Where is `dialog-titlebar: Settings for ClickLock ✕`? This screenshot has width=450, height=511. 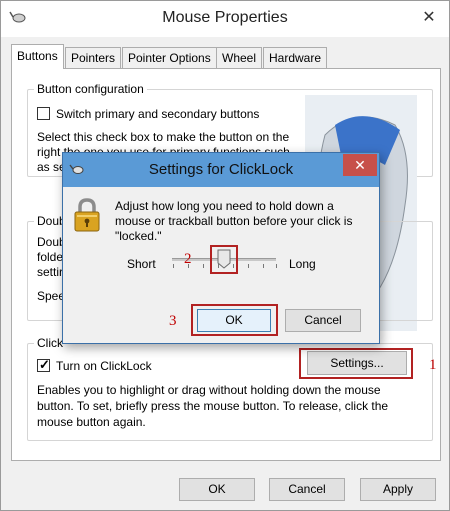
dialog-titlebar: Settings for ClickLock ✕ is located at coordinates (221, 170).